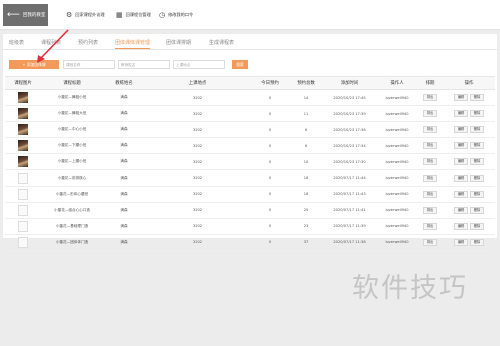 This screenshot has height=346, width=500. Describe the element at coordinates (51, 42) in the screenshot. I see `tab-course-list: 课程列表` at that location.